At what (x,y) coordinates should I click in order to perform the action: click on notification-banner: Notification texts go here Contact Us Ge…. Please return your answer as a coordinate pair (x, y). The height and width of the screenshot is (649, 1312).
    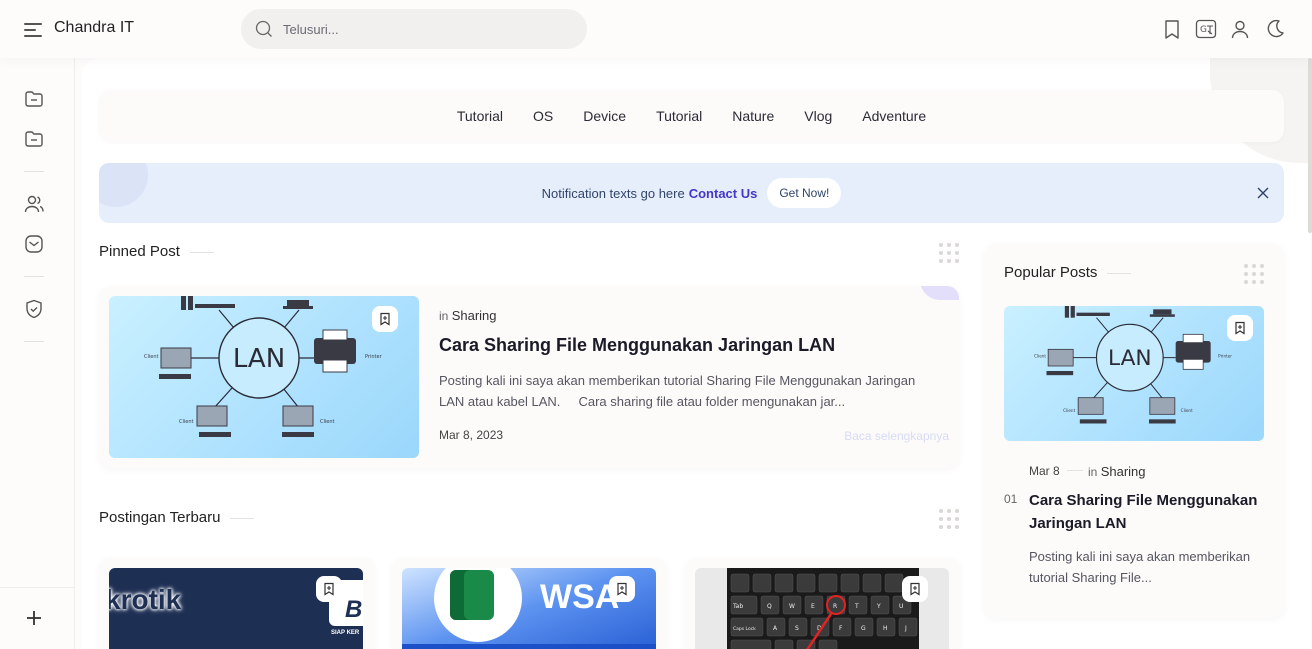
    Looking at the image, I should click on (691, 193).